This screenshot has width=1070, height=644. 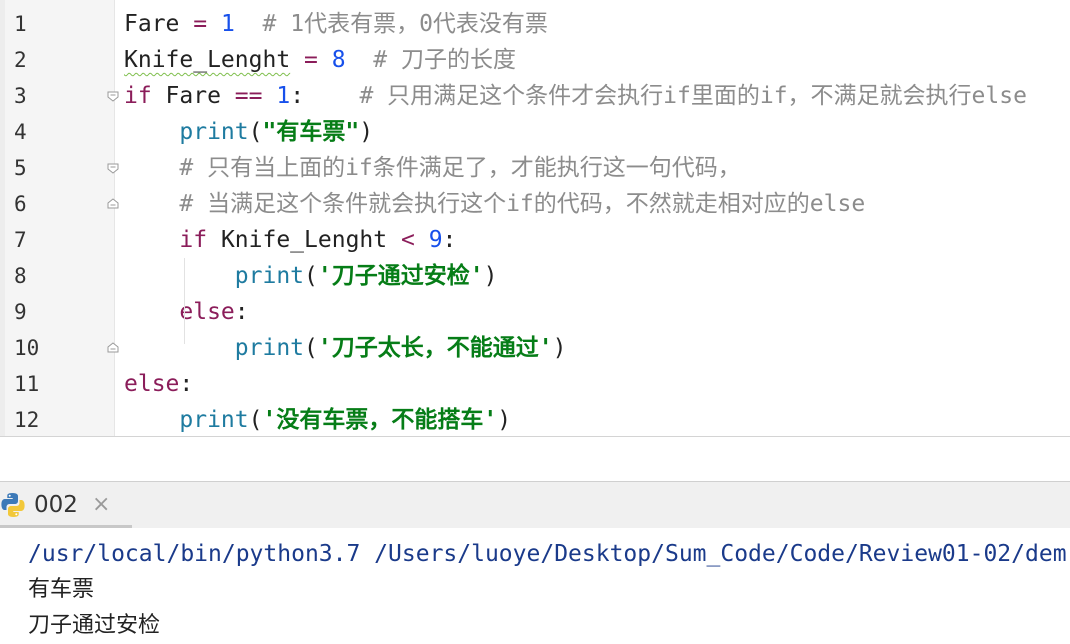 What do you see at coordinates (56, 505) in the screenshot?
I see `run-tab-label: 002` at bounding box center [56, 505].